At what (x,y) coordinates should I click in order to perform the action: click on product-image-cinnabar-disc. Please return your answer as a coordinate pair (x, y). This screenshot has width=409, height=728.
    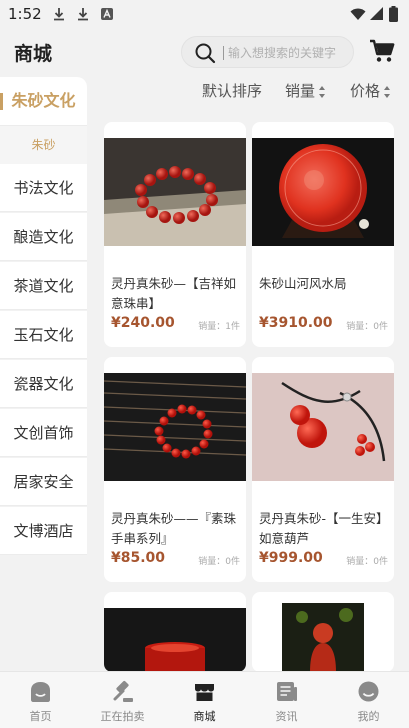
    Looking at the image, I should click on (323, 192).